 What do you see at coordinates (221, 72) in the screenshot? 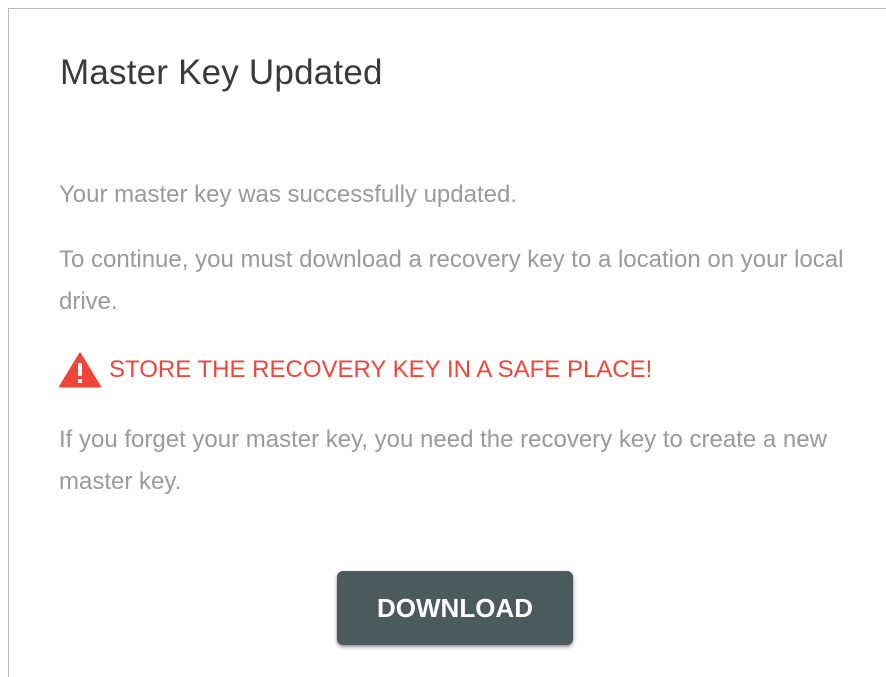
I see `dialog-title: Master Key Updated` at bounding box center [221, 72].